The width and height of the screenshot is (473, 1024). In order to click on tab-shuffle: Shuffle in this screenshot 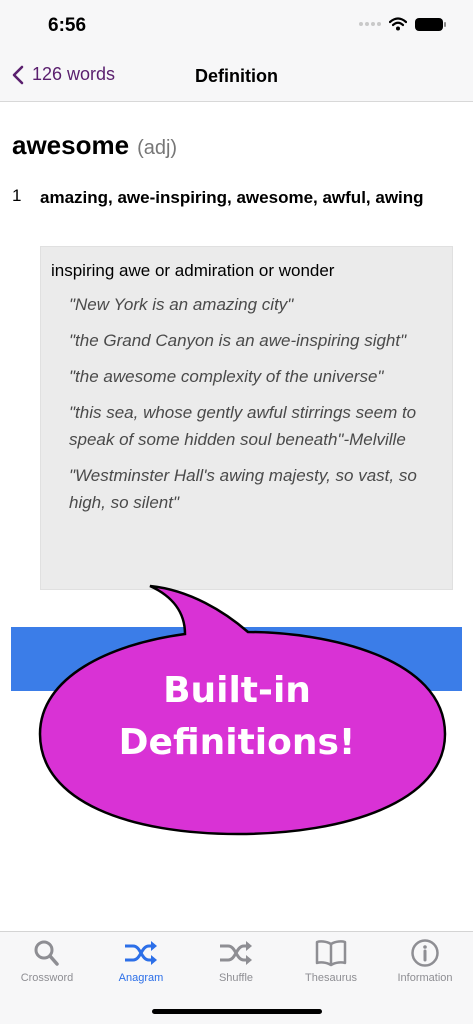, I will do `click(236, 961)`.